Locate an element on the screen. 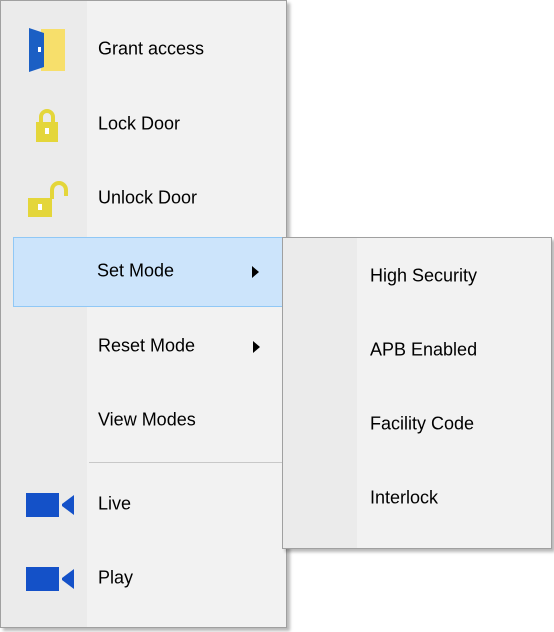  menu-item-unlock-door: Unlock Door is located at coordinates (143, 199).